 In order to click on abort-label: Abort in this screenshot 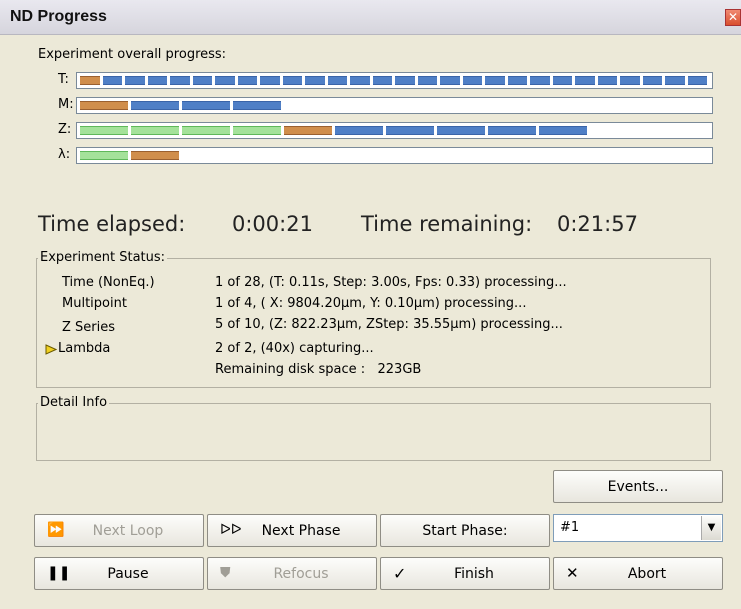, I will do `click(647, 574)`.